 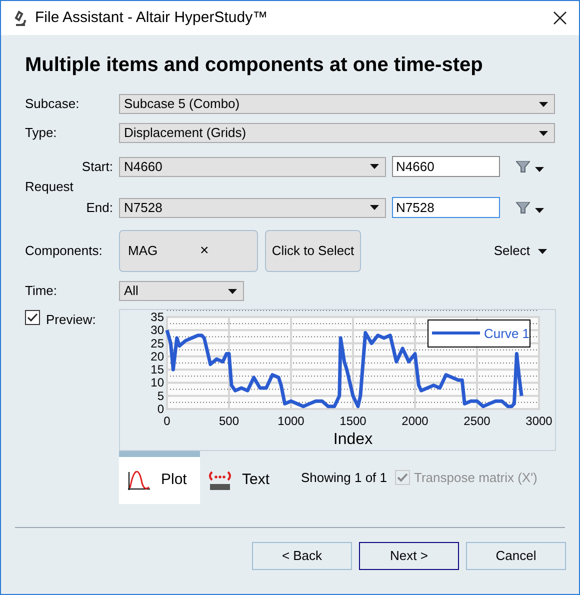 What do you see at coordinates (539, 421) in the screenshot?
I see `tick-label: 3000` at bounding box center [539, 421].